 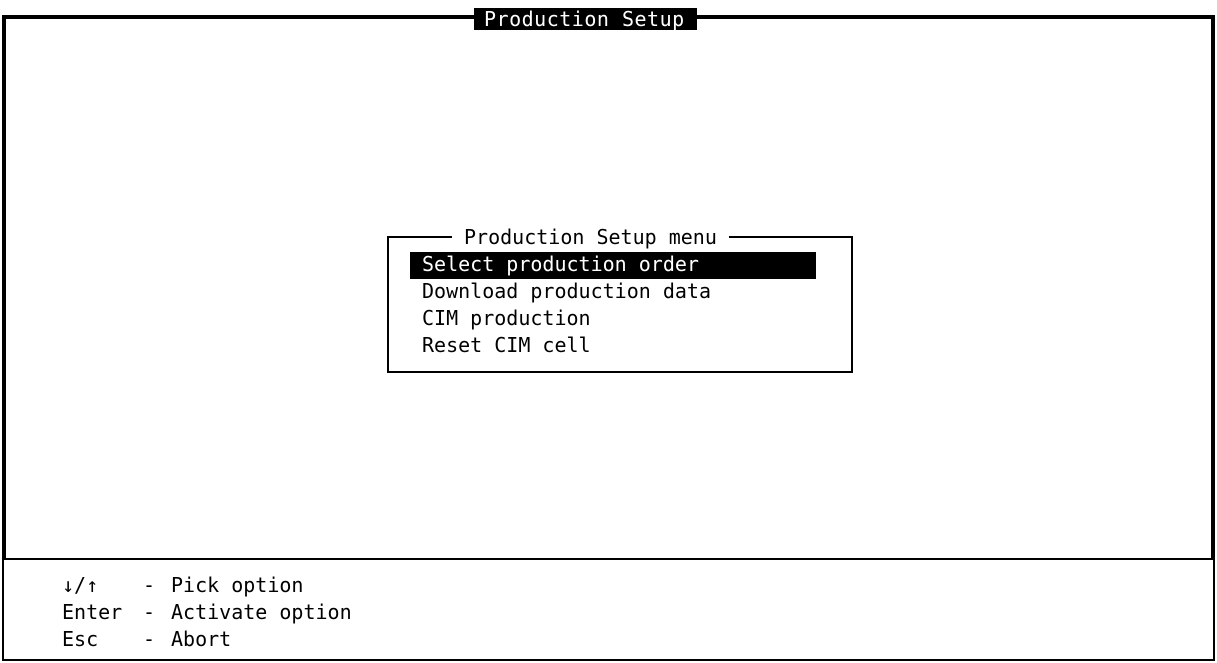 What do you see at coordinates (613, 319) in the screenshot?
I see `menu-item-cim-production: CIM production` at bounding box center [613, 319].